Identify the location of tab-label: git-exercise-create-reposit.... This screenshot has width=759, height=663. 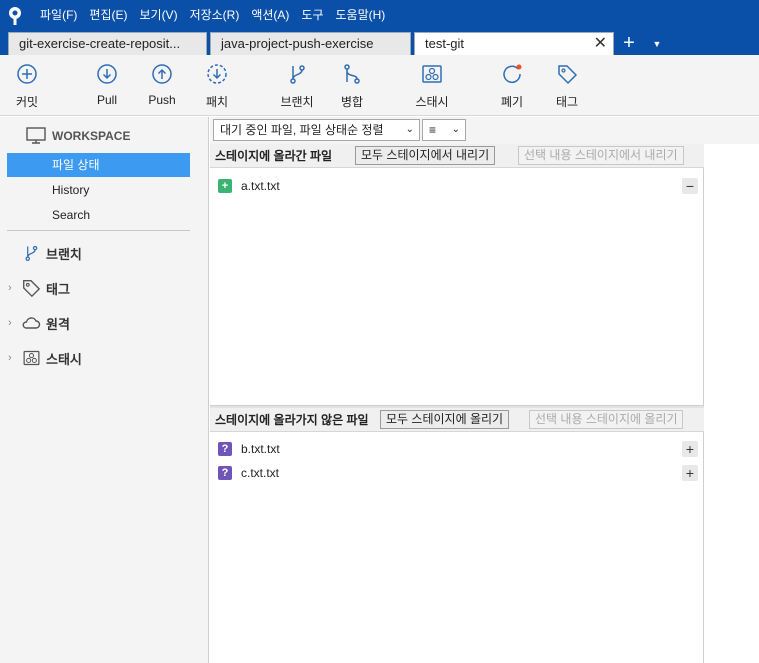
(100, 43).